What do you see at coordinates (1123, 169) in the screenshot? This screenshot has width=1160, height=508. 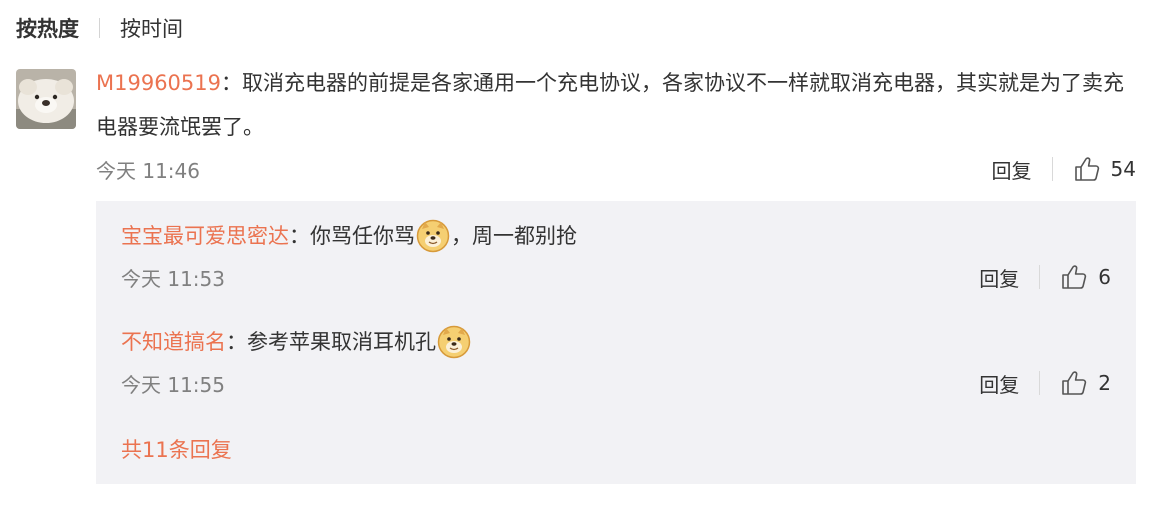 I see `like-count: 54` at bounding box center [1123, 169].